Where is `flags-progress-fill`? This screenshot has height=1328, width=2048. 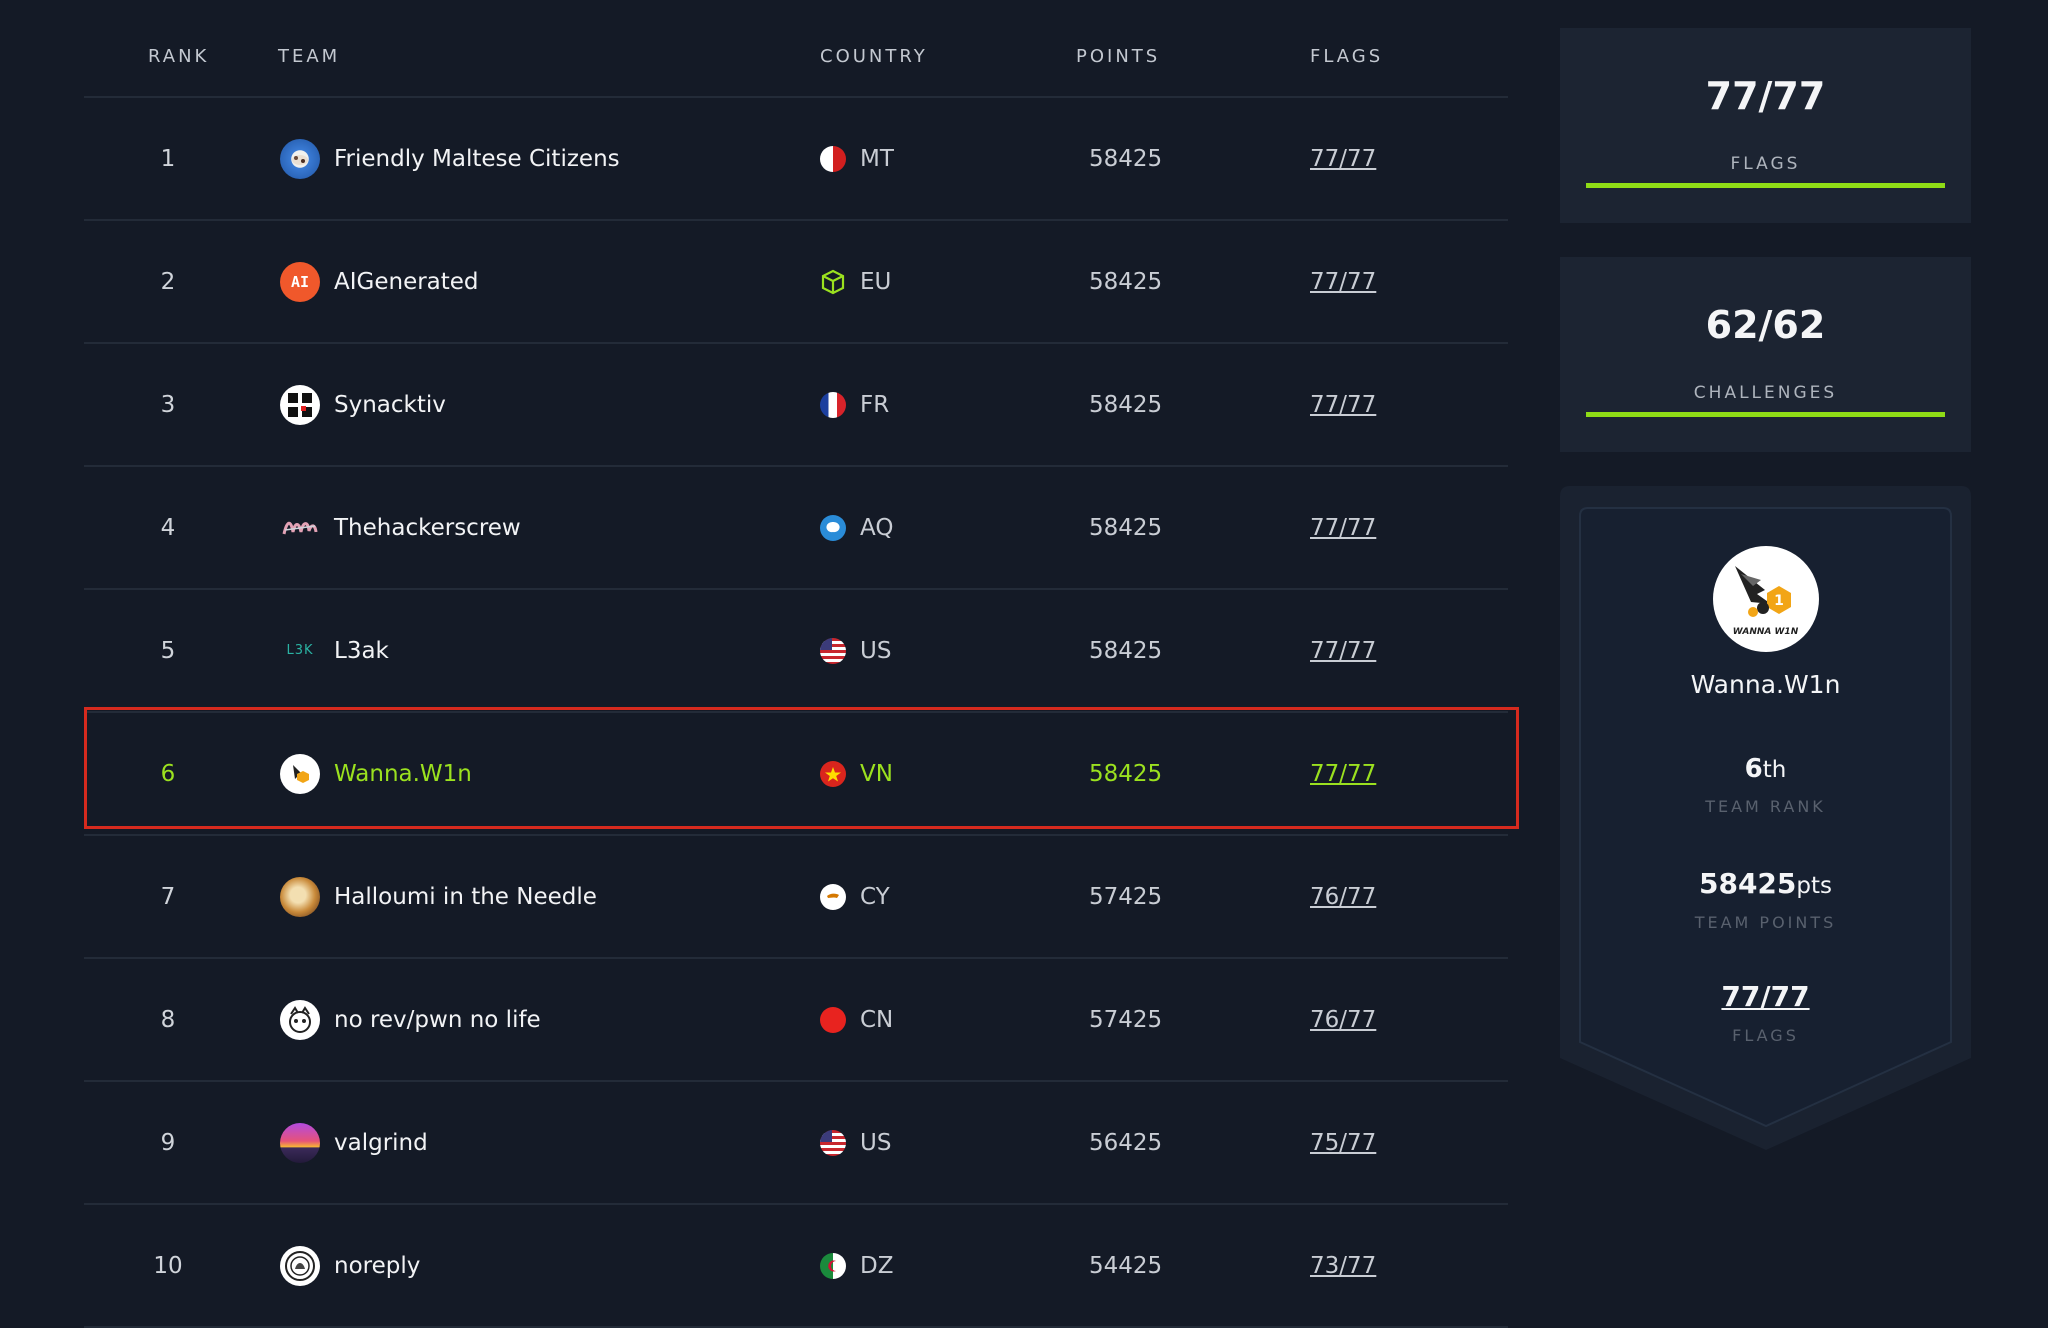 flags-progress-fill is located at coordinates (1765, 185).